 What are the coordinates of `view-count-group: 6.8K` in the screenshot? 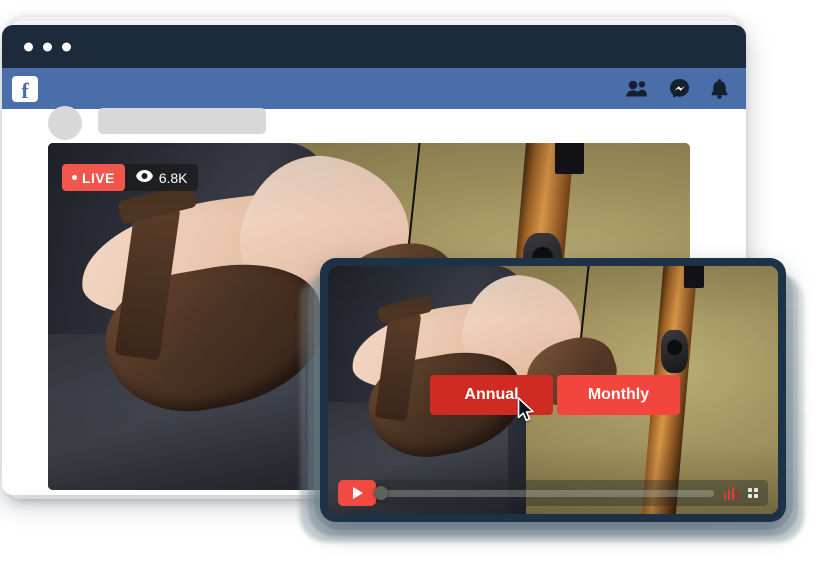 It's located at (161, 178).